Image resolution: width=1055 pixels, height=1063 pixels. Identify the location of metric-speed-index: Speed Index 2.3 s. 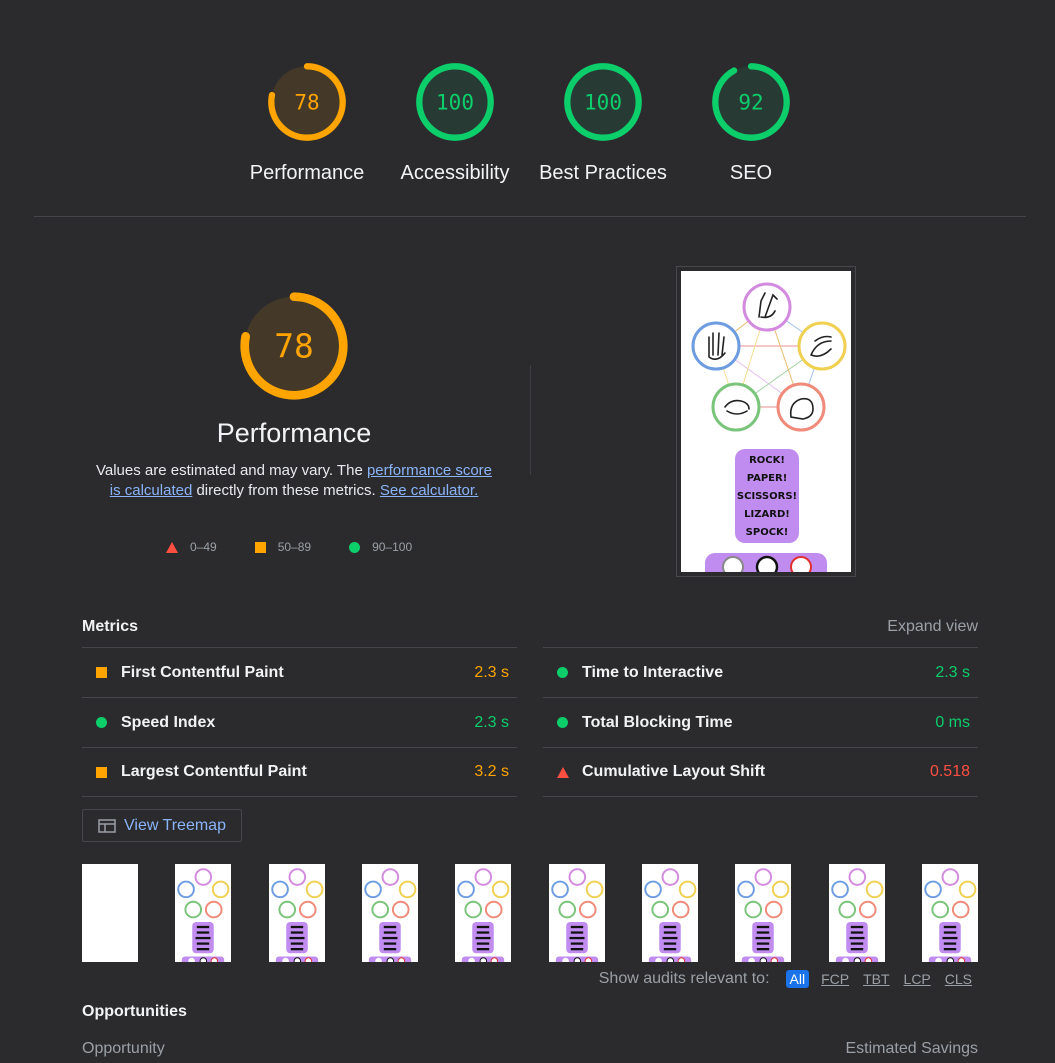
(299, 722).